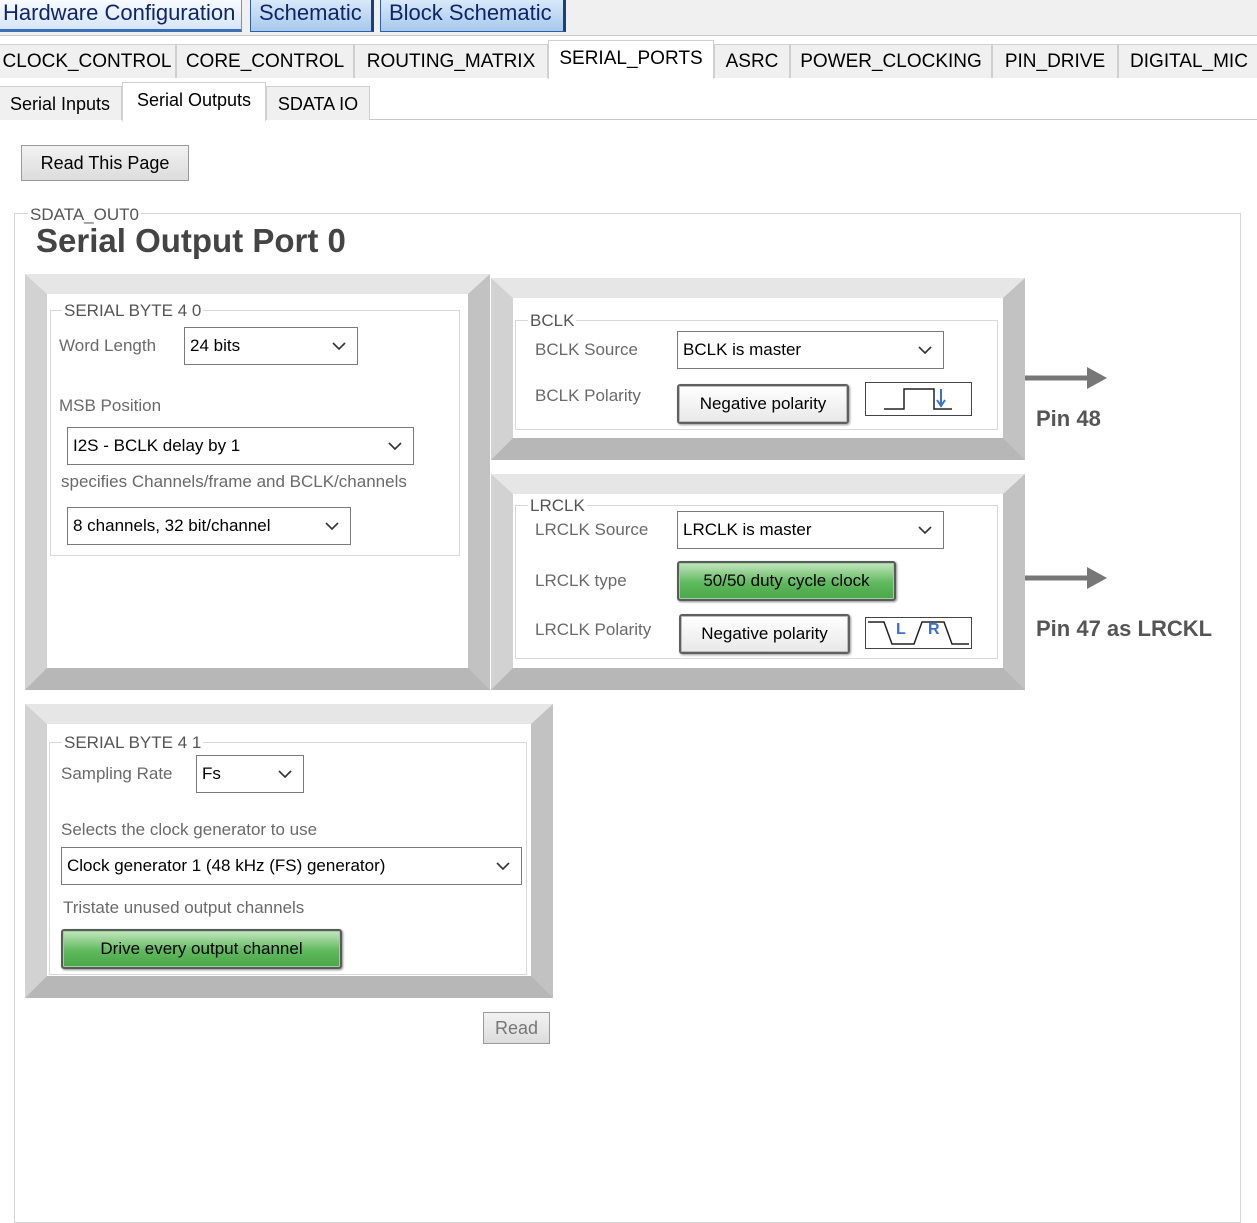 This screenshot has width=1257, height=1223. I want to click on channels-select: 8 channels, 32 bit/channel, so click(209, 526).